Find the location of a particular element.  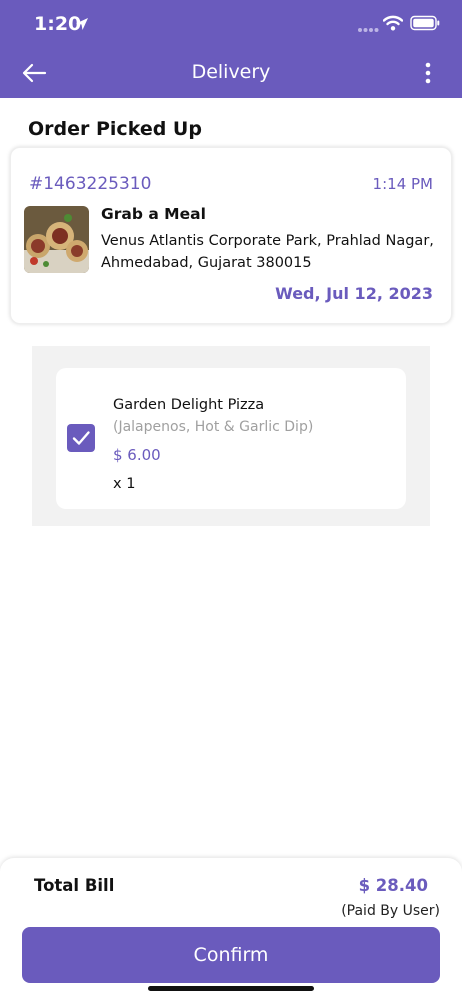

checkmark-icon is located at coordinates (81, 438).